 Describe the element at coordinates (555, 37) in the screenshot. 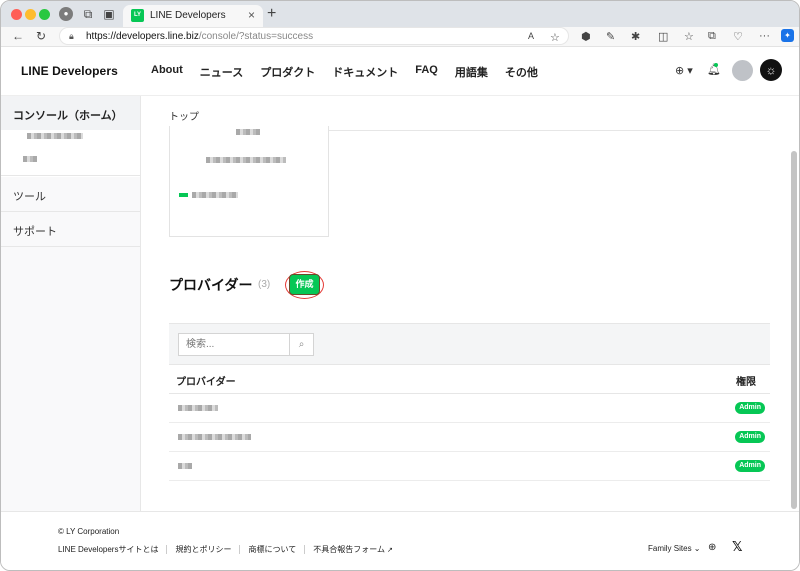

I see `favorite-star-icon: ☆` at that location.